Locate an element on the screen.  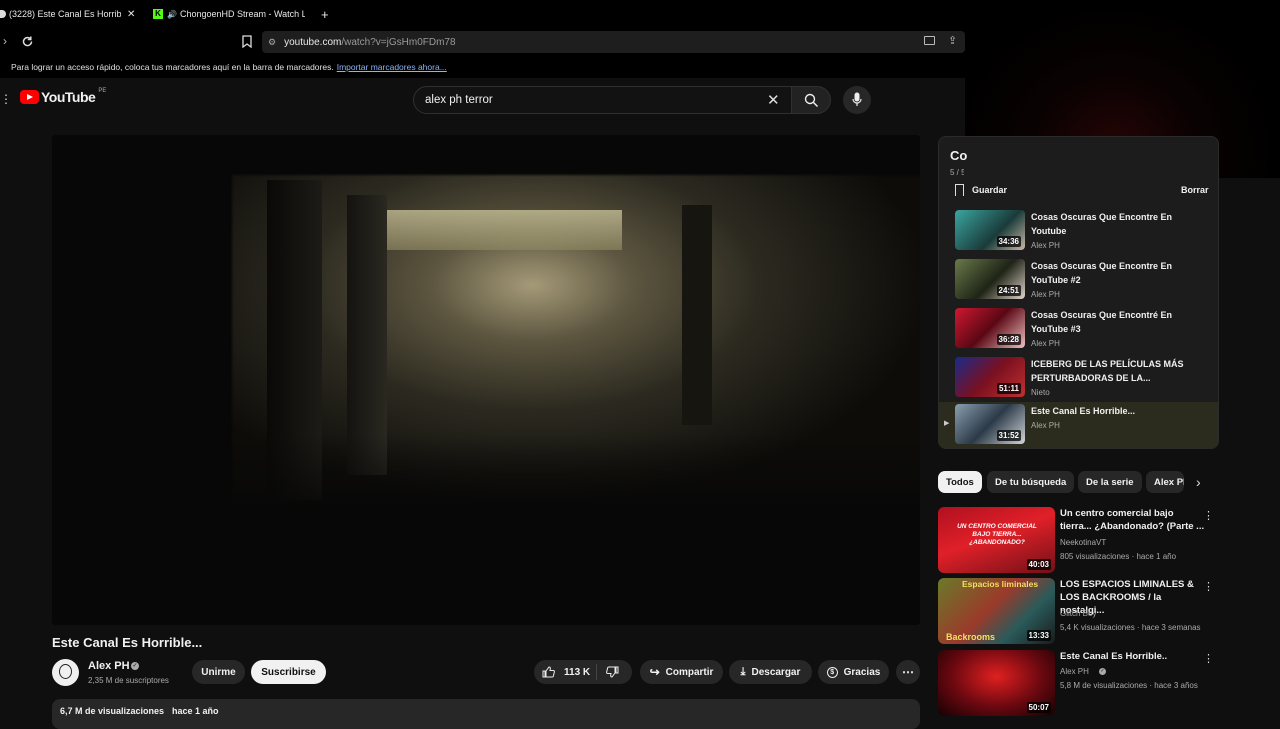
now-playing-icon: ▶ is located at coordinates (947, 423).